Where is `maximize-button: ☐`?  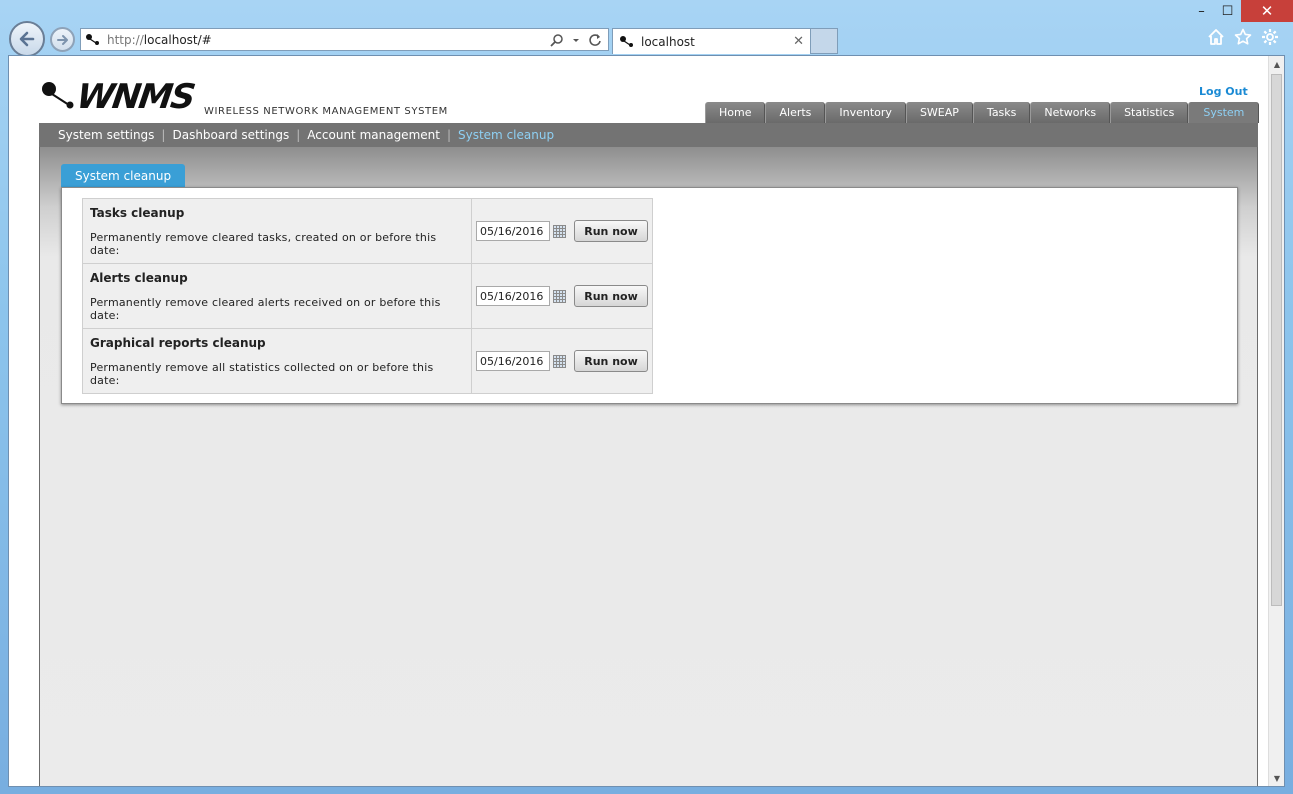
maximize-button: ☐ is located at coordinates (1227, 11).